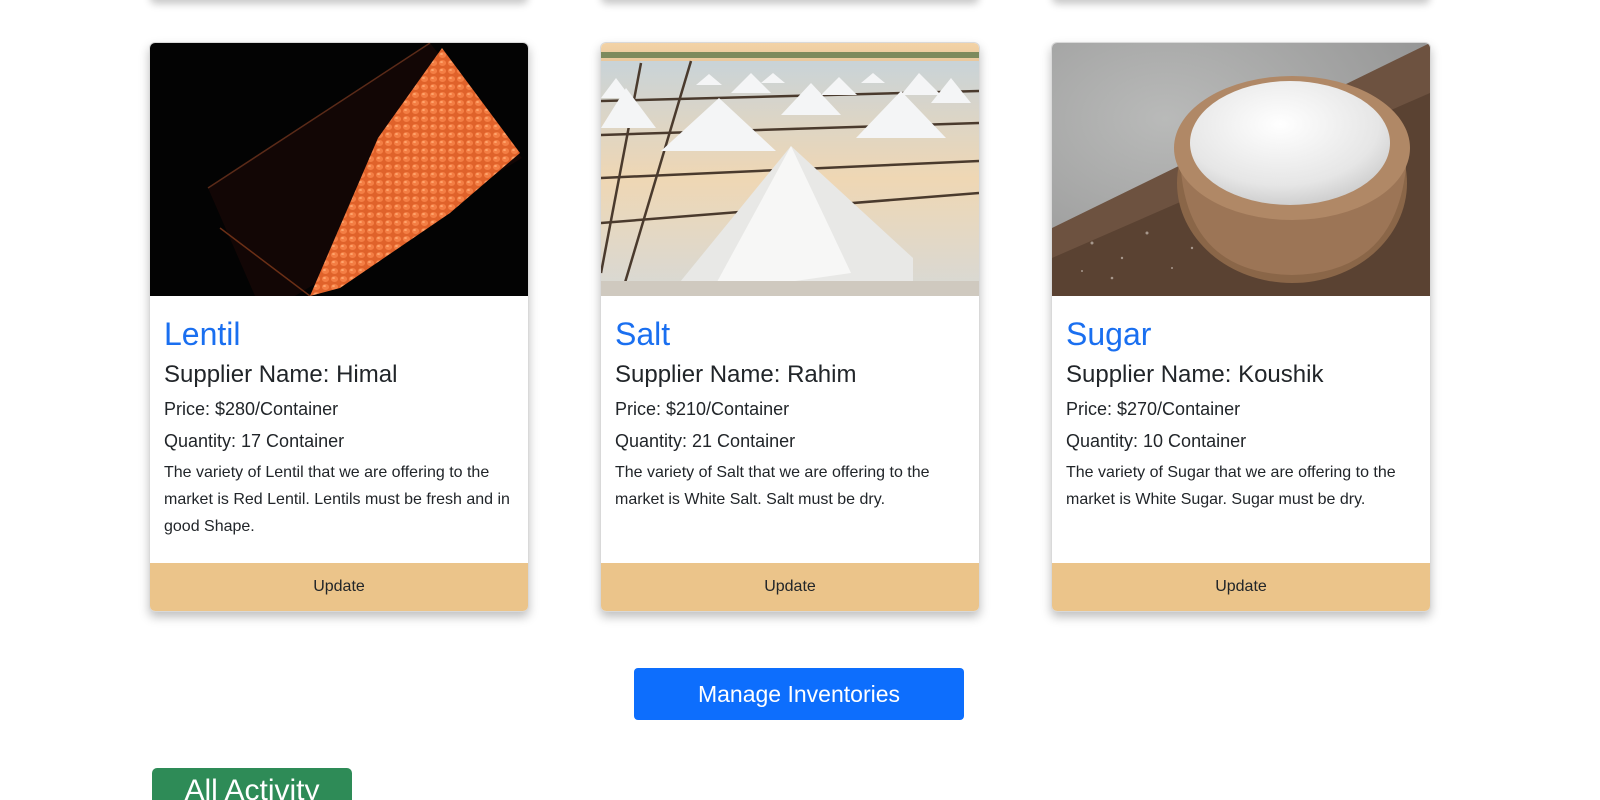  What do you see at coordinates (254, 441) in the screenshot?
I see `product-quantity: Quantity: 17 Container` at bounding box center [254, 441].